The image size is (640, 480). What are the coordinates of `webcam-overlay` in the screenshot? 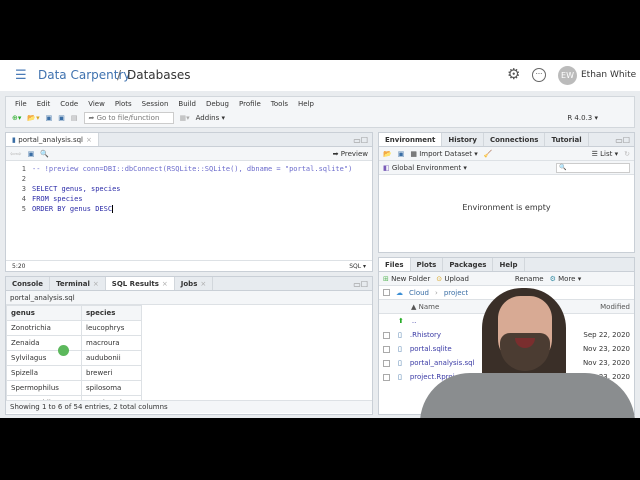 It's located at (527, 353).